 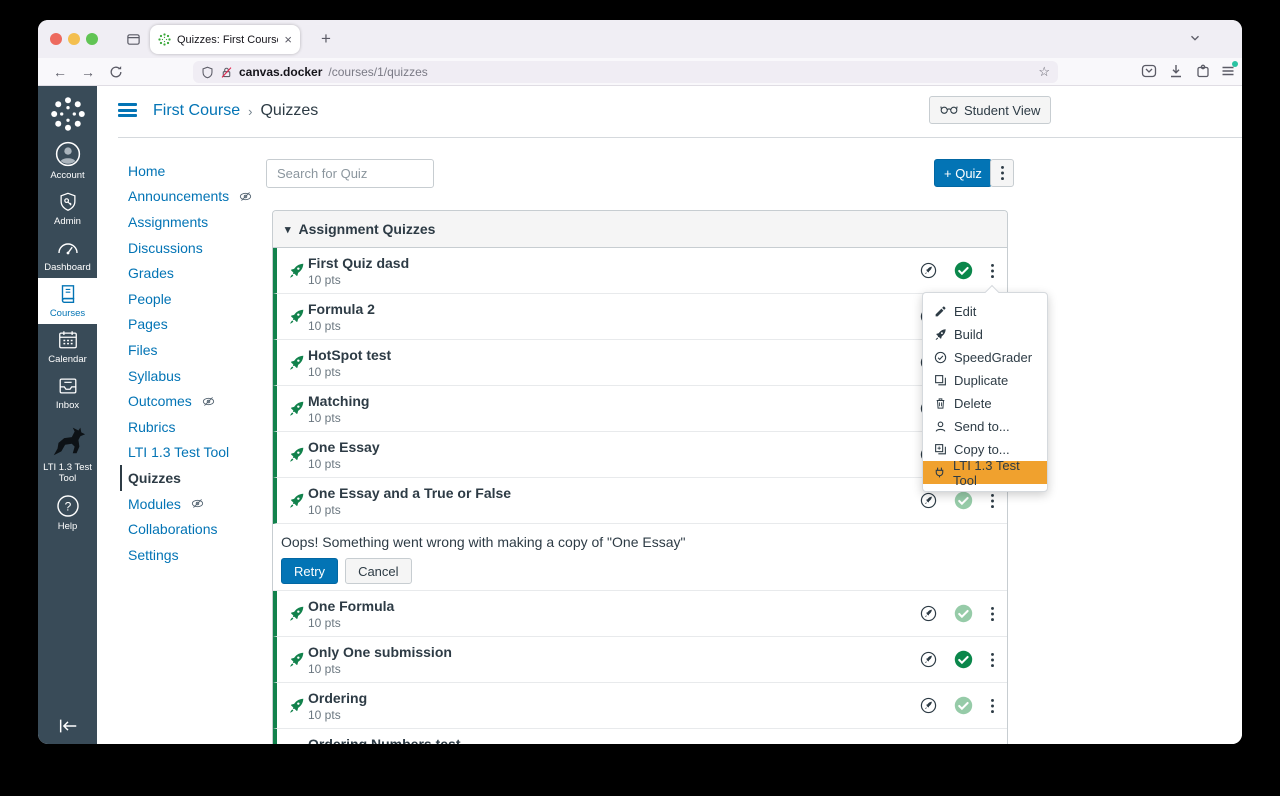 I want to click on quizzes-options-button, so click(x=1002, y=173).